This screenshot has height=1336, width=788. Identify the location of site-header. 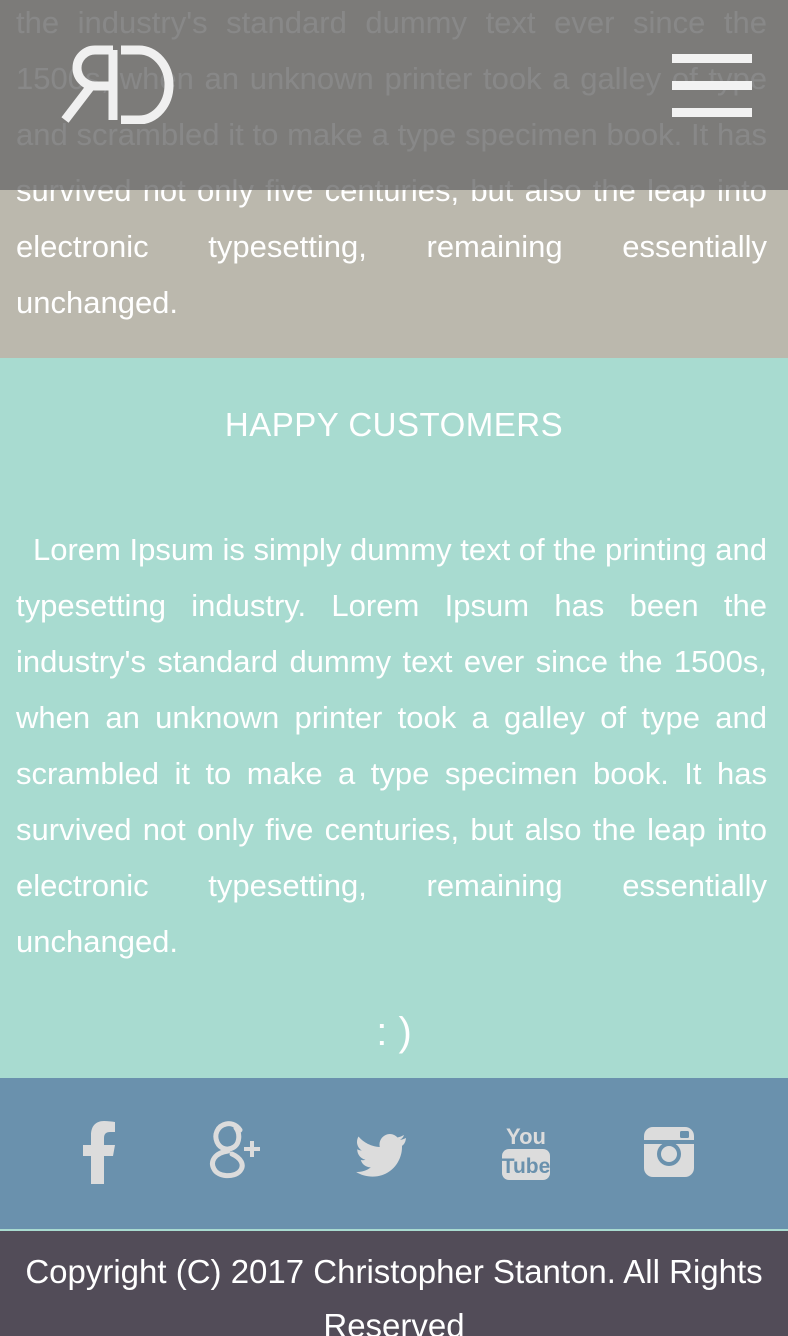
(394, 95).